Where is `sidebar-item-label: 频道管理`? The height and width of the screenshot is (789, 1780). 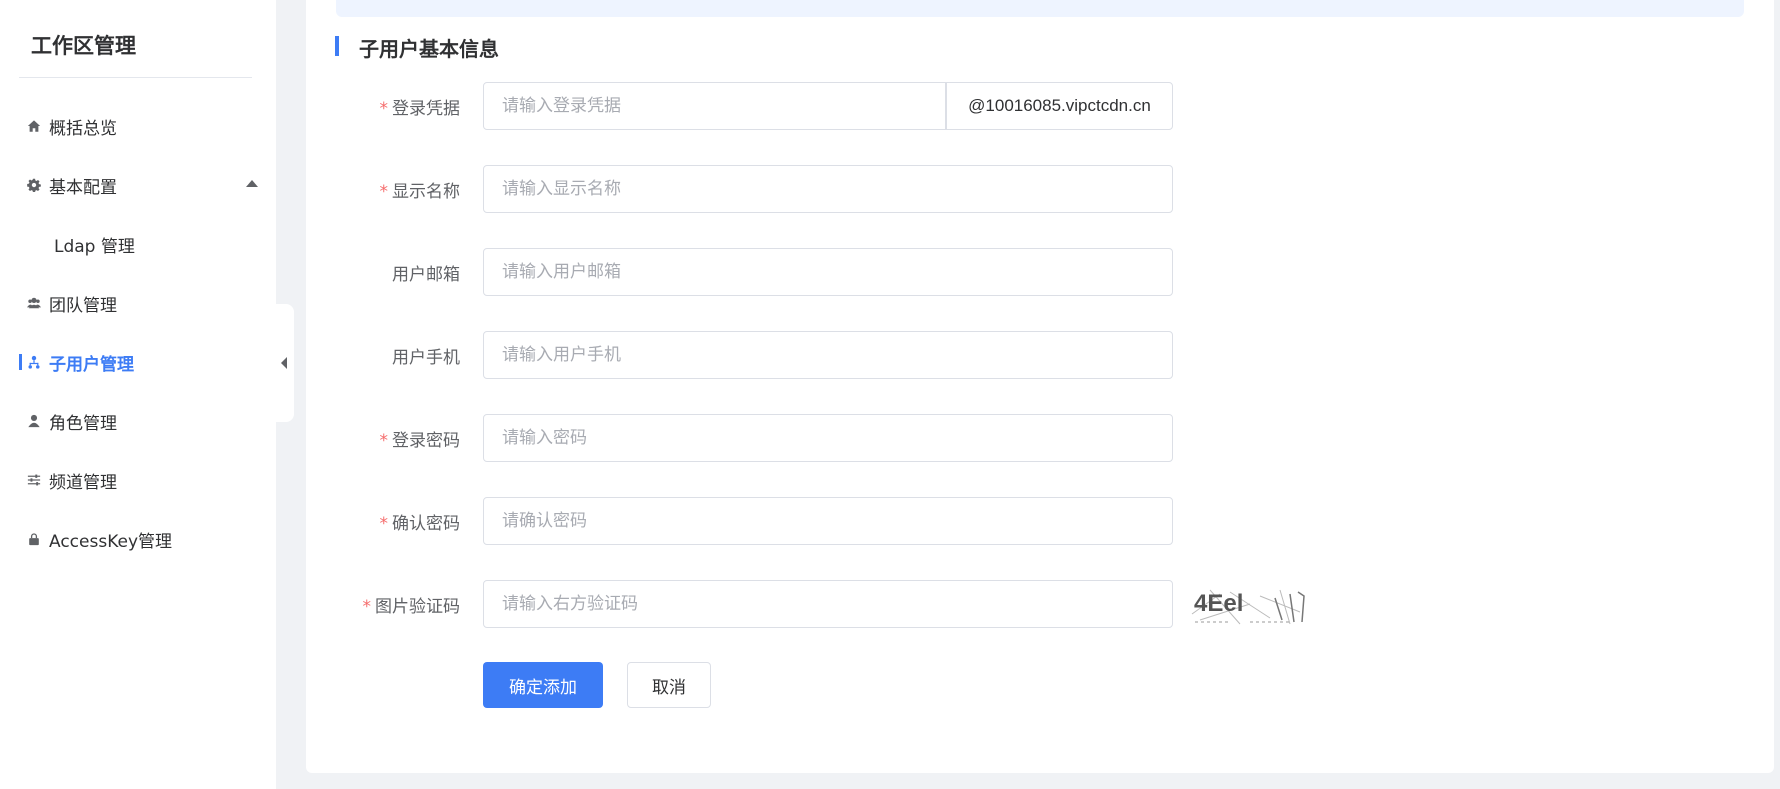 sidebar-item-label: 频道管理 is located at coordinates (83, 482).